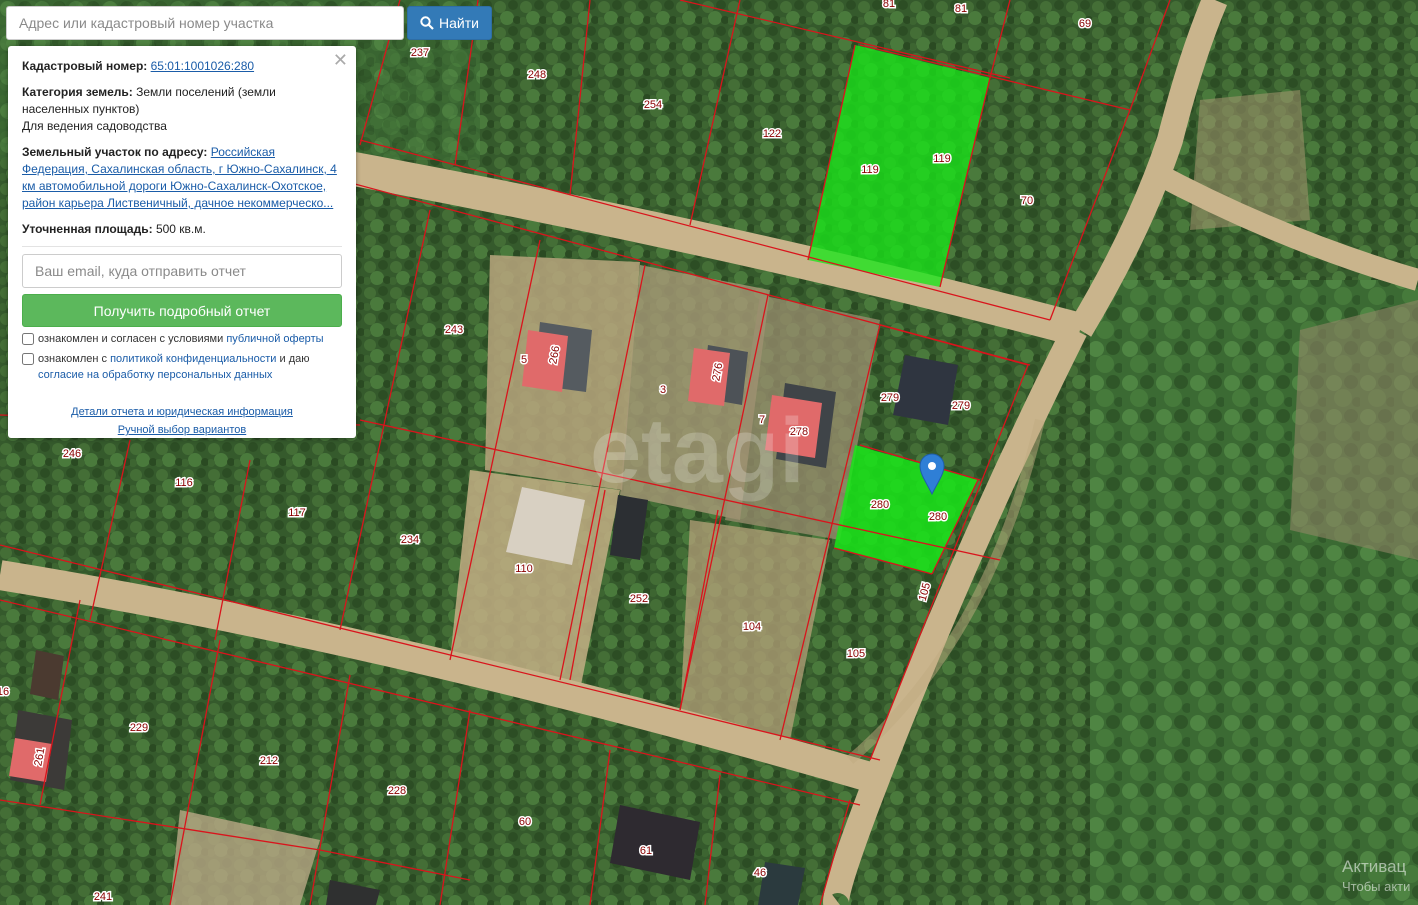 The height and width of the screenshot is (905, 1418). Describe the element at coordinates (537, 75) in the screenshot. I see `parcel-label: 248` at that location.